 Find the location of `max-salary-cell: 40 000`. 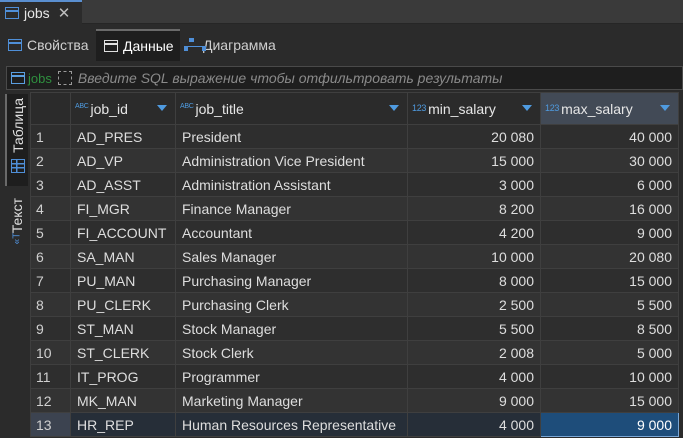

max-salary-cell: 40 000 is located at coordinates (609, 136).